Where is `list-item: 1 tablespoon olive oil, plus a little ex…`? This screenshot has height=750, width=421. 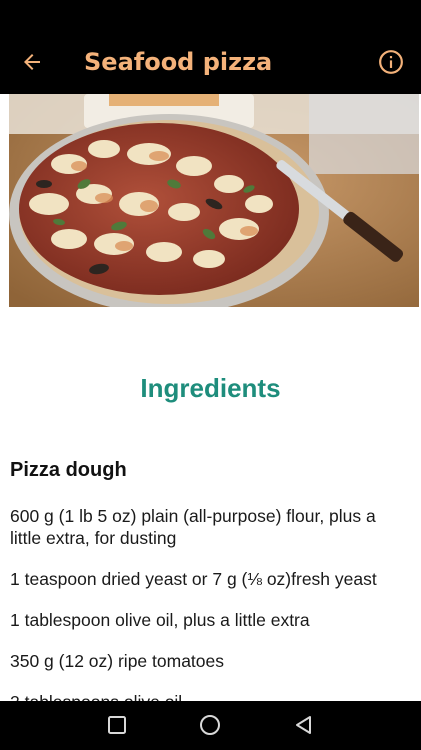
list-item: 1 tablespoon olive oil, plus a little ex… is located at coordinates (160, 620).